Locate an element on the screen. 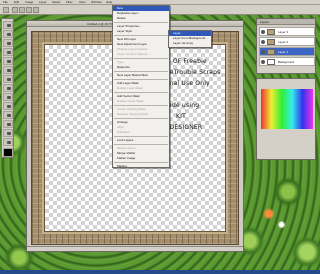 The width and height of the screenshot is (320, 274). color-swatch-icon is located at coordinates (8, 152).